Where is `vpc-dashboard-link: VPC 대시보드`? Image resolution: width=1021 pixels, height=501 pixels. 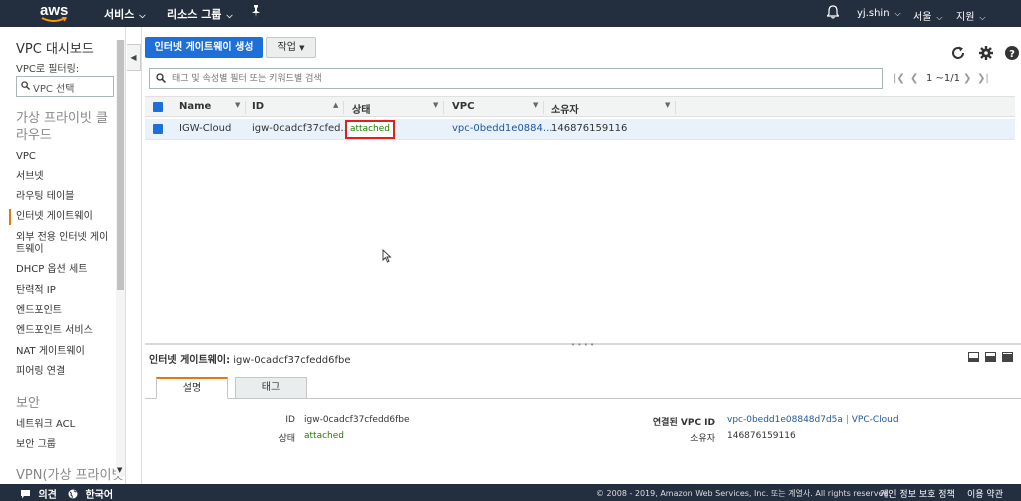
vpc-dashboard-link: VPC 대시보드 is located at coordinates (55, 47).